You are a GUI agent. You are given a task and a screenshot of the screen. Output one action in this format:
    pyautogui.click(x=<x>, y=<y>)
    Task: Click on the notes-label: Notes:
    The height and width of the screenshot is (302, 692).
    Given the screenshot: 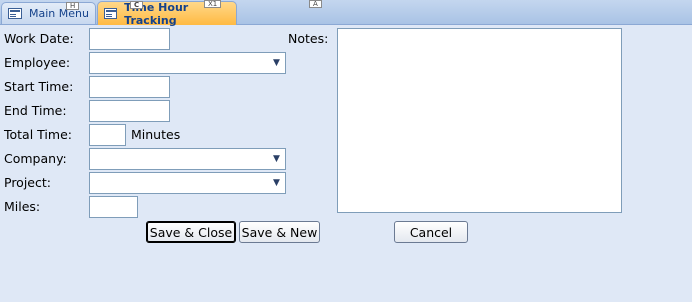 What is the action you would take?
    pyautogui.click(x=308, y=38)
    